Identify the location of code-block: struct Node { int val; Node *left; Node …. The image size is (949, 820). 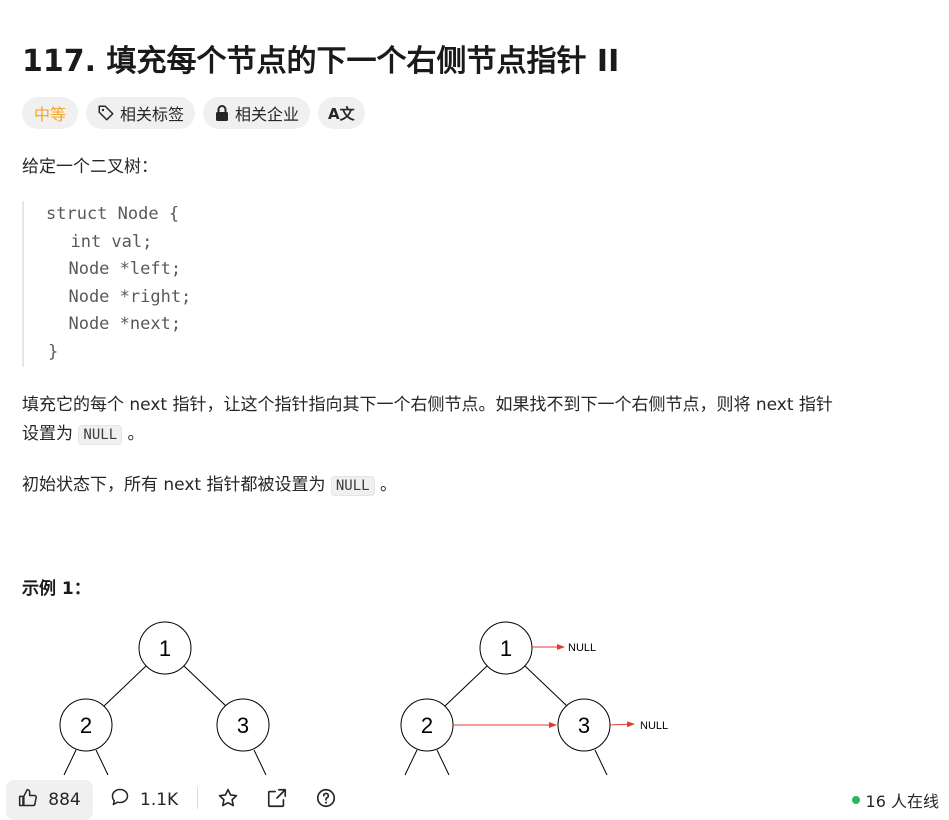
(173, 284).